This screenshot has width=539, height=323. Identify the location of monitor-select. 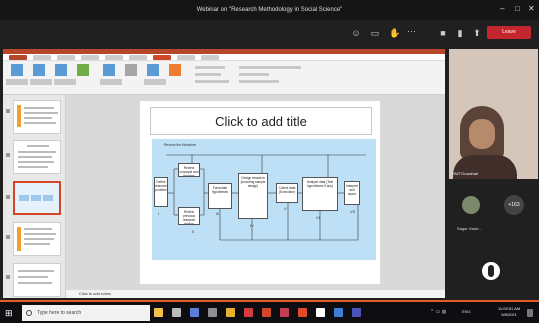
(270, 67).